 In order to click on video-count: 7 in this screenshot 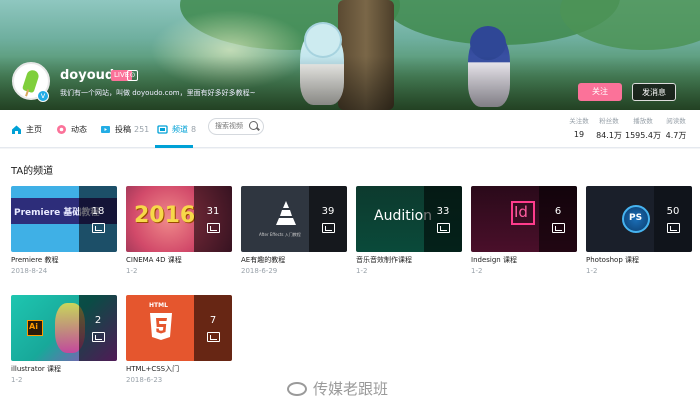, I will do `click(213, 320)`.